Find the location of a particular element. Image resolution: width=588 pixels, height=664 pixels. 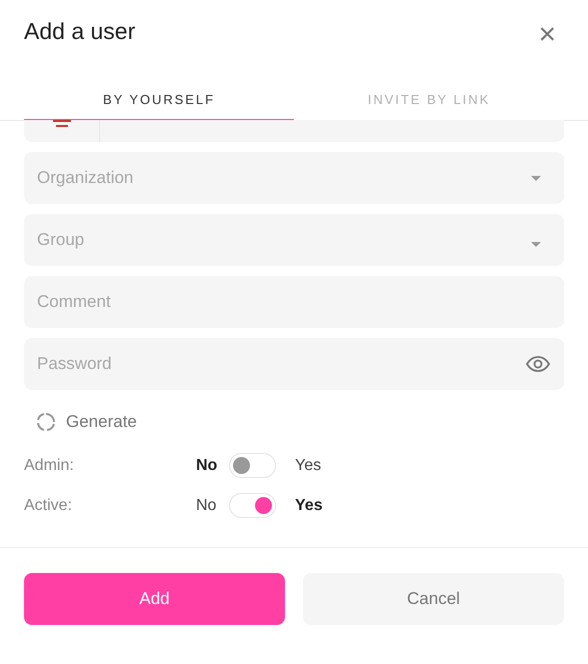

generate-button: Generate is located at coordinates (86, 421).